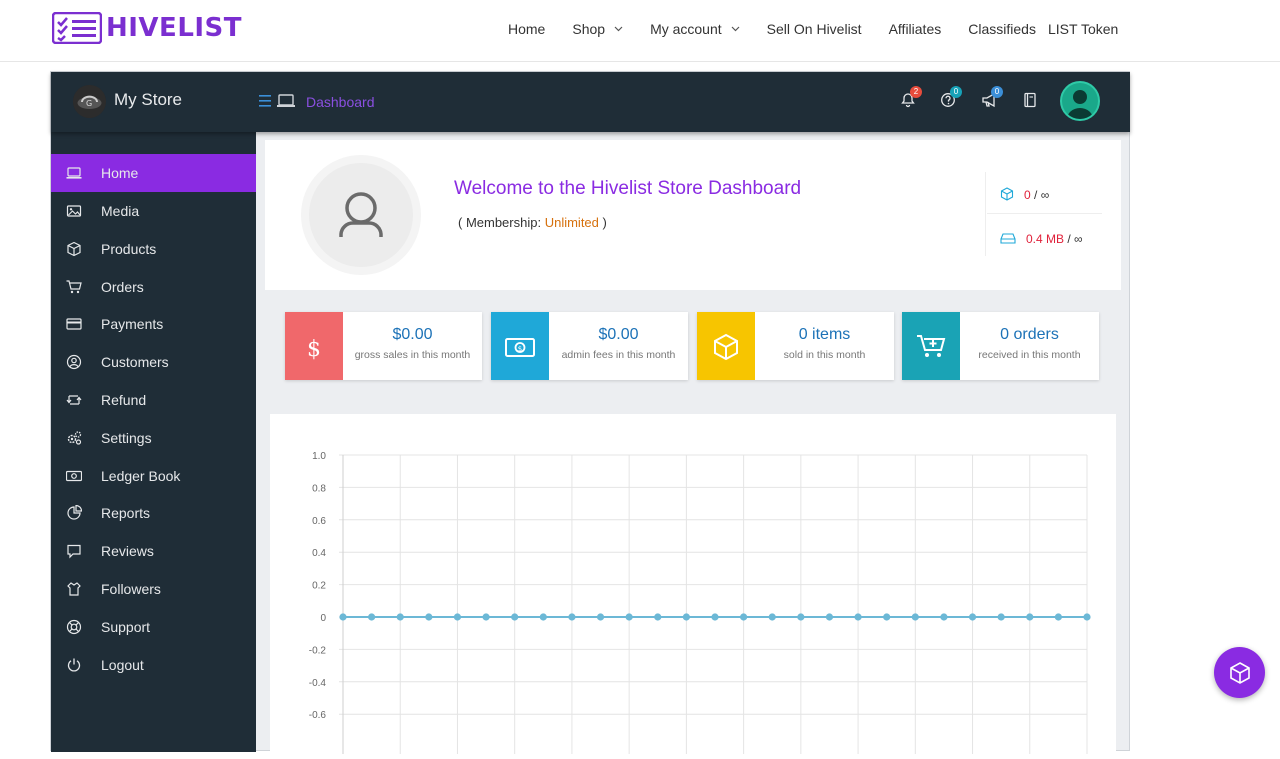 Image resolution: width=1280 pixels, height=759 pixels. I want to click on announcements-button: 0, so click(992, 99).